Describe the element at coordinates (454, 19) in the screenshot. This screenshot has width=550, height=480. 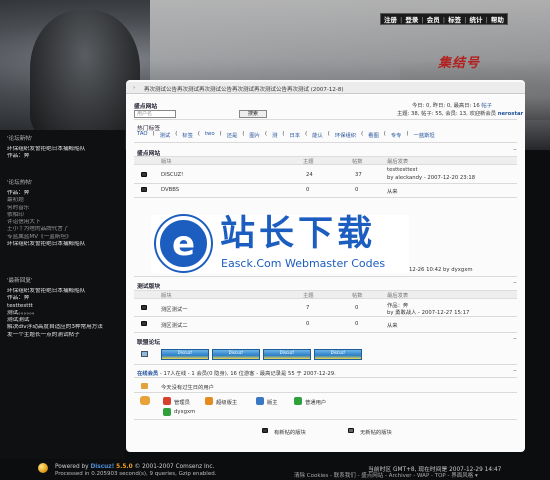
I see `nav-tags: 标签` at that location.